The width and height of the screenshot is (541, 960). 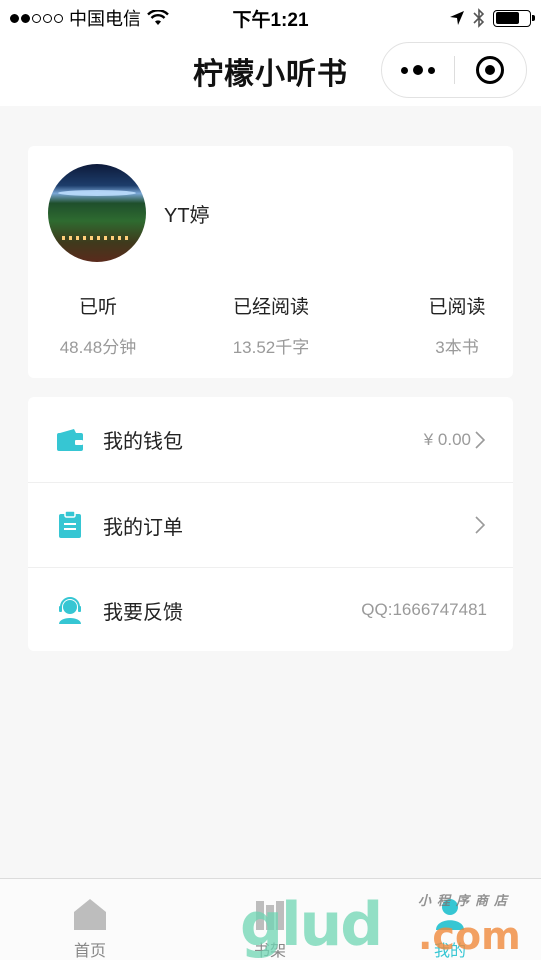 I want to click on more-options-button, so click(x=418, y=70).